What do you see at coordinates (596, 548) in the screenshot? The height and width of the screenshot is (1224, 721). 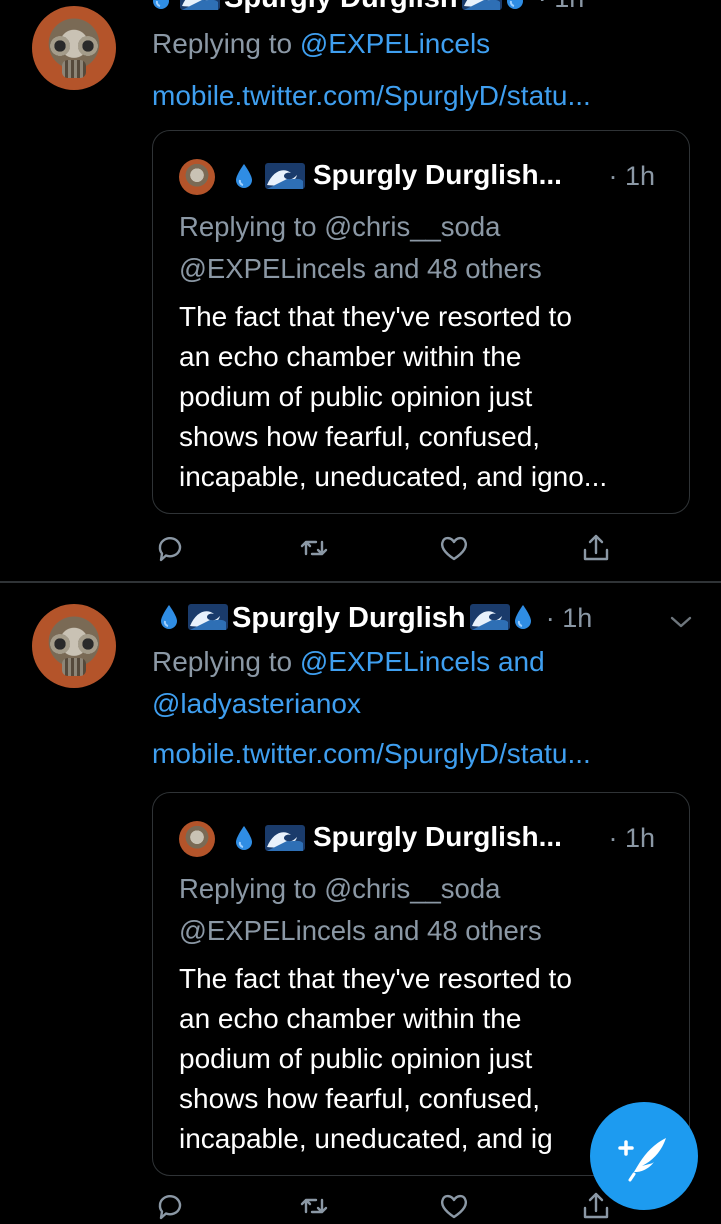 I see `share-icon` at bounding box center [596, 548].